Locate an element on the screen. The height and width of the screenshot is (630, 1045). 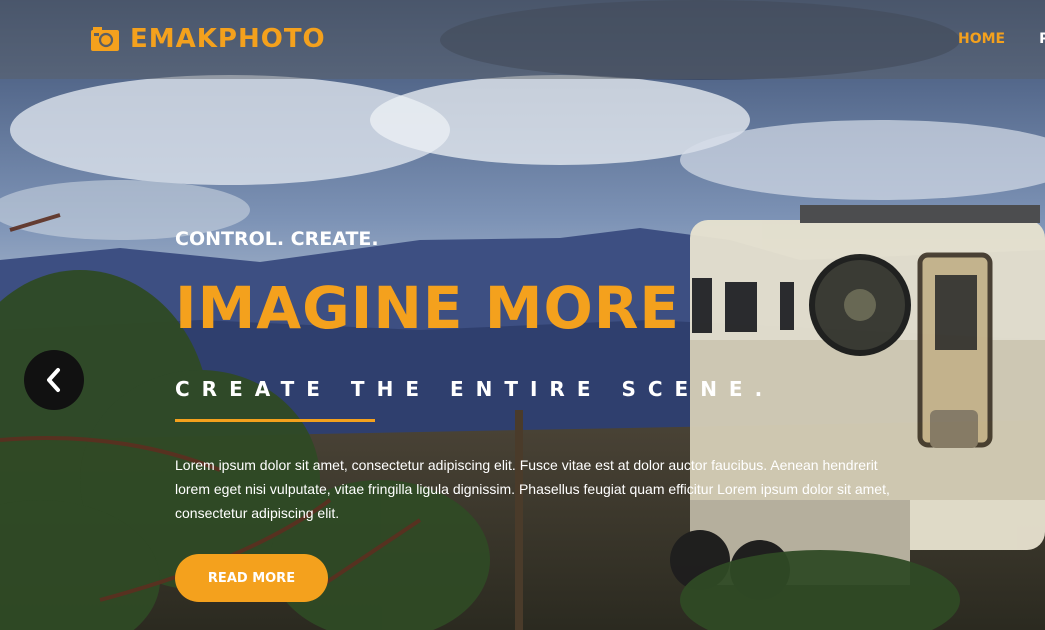
main-nav: HOME P is located at coordinates (1001, 39).